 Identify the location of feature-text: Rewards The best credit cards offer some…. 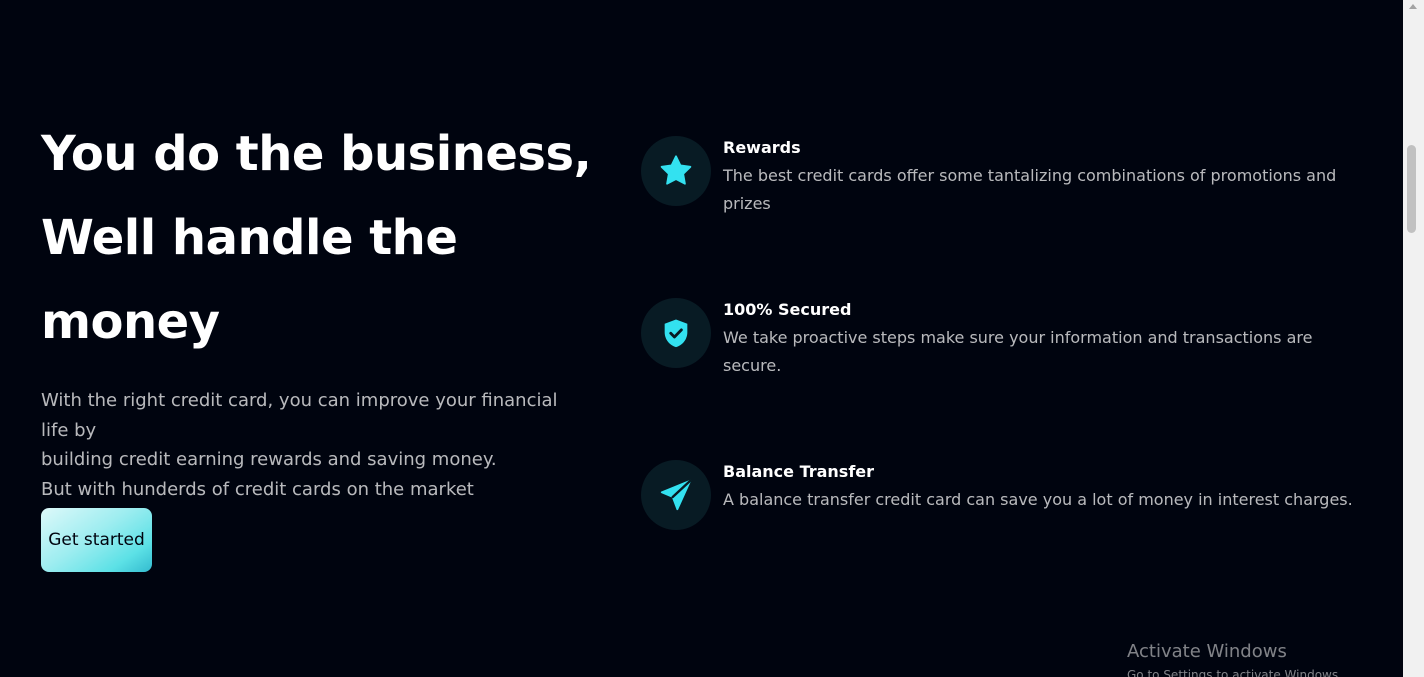
(1047, 176).